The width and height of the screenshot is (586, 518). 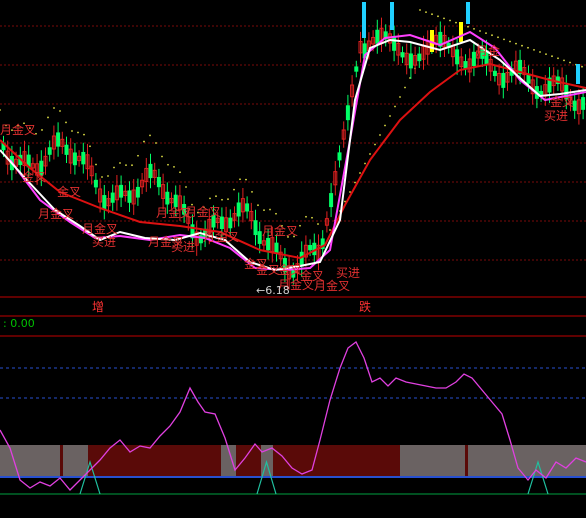 What do you see at coordinates (98, 307) in the screenshot?
I see `zeng-marker: 增` at bounding box center [98, 307].